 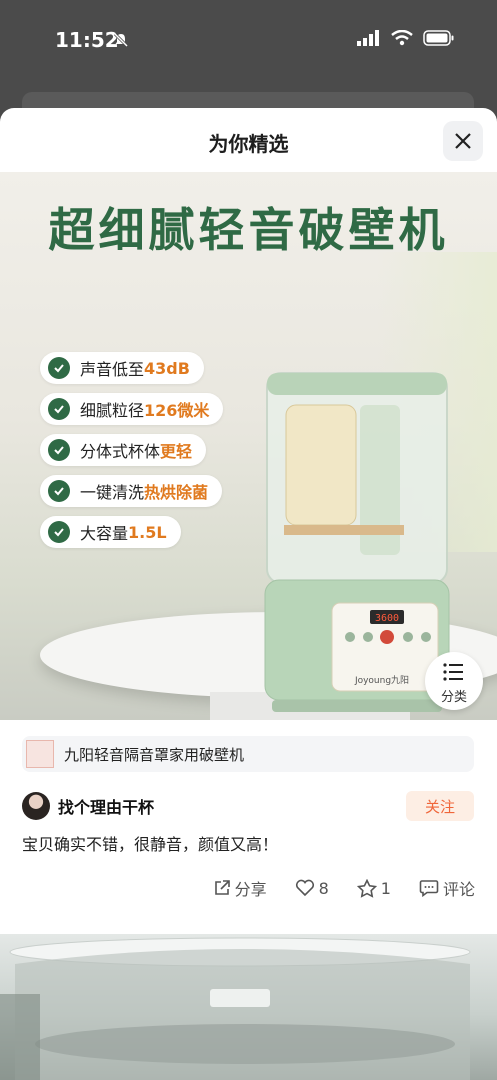 What do you see at coordinates (104, 533) in the screenshot?
I see `feature-text: 大容量` at bounding box center [104, 533].